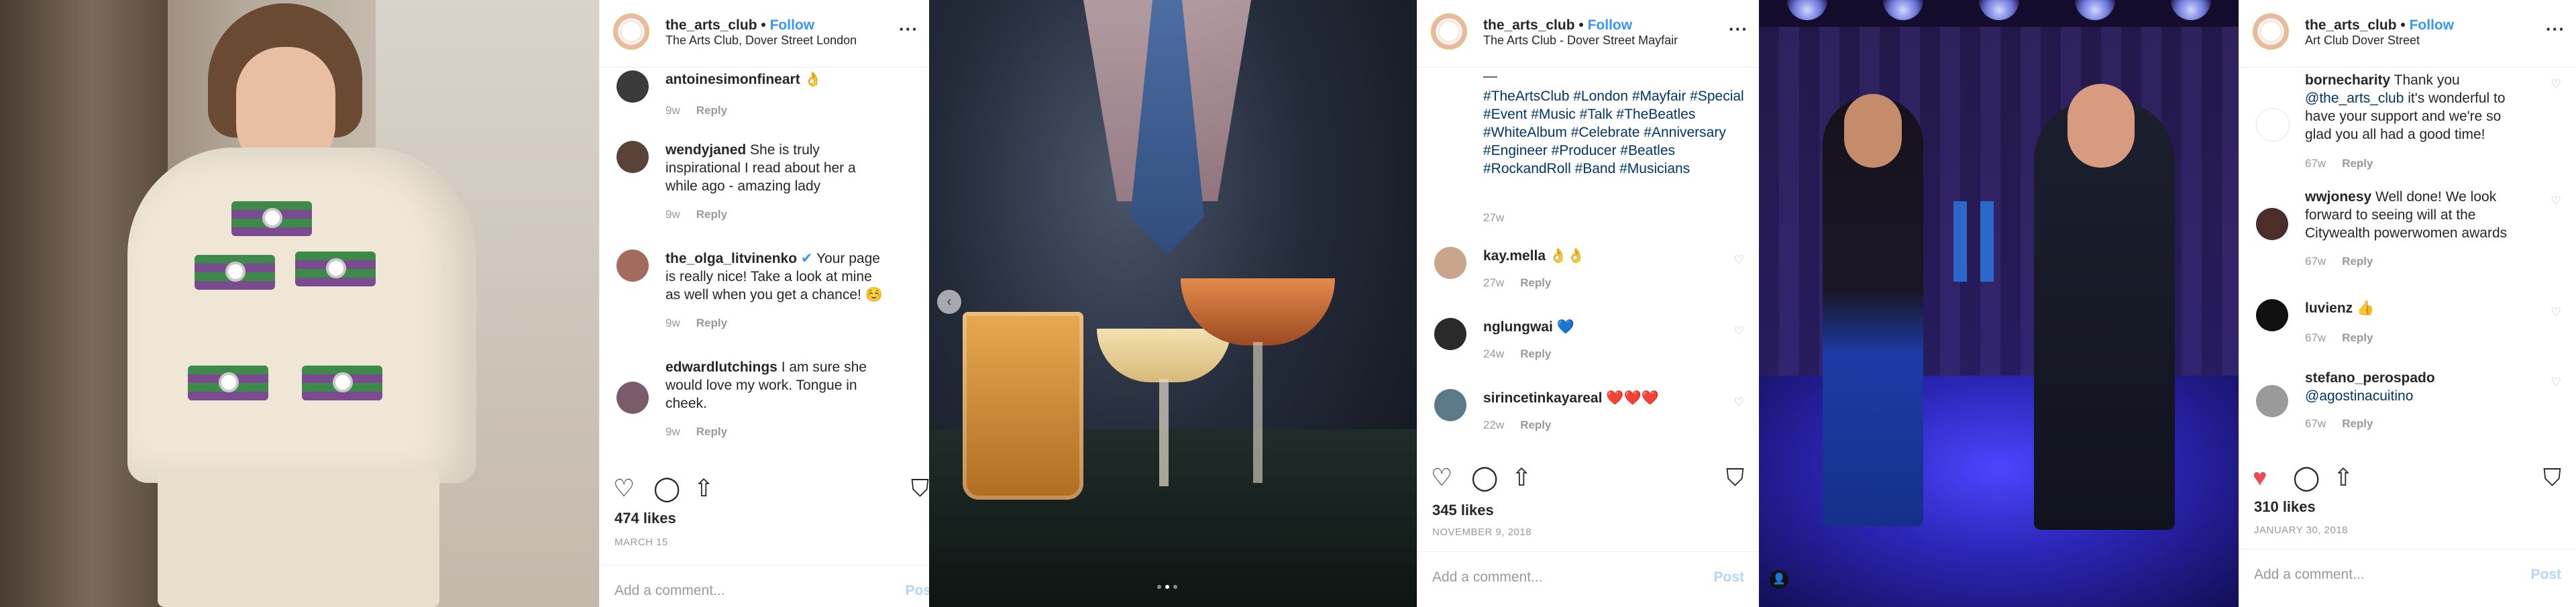  What do you see at coordinates (732, 79) in the screenshot?
I see `comment-username: antoinesimonfineart` at bounding box center [732, 79].